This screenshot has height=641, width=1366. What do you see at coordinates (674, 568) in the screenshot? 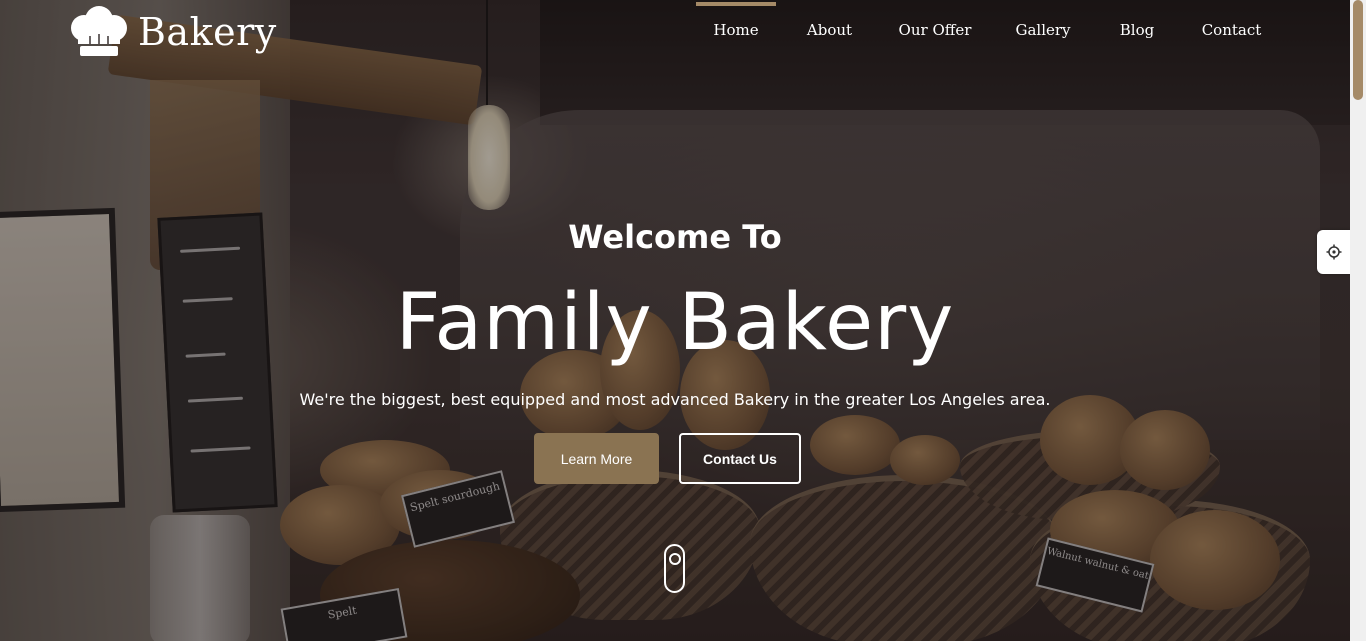
I see `mouse-scroll-icon` at bounding box center [674, 568].